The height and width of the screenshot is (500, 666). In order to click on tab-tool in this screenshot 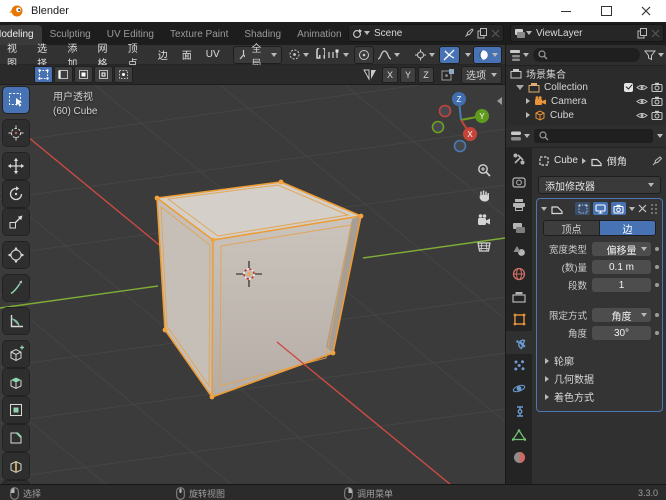, I will do `click(519, 158)`.